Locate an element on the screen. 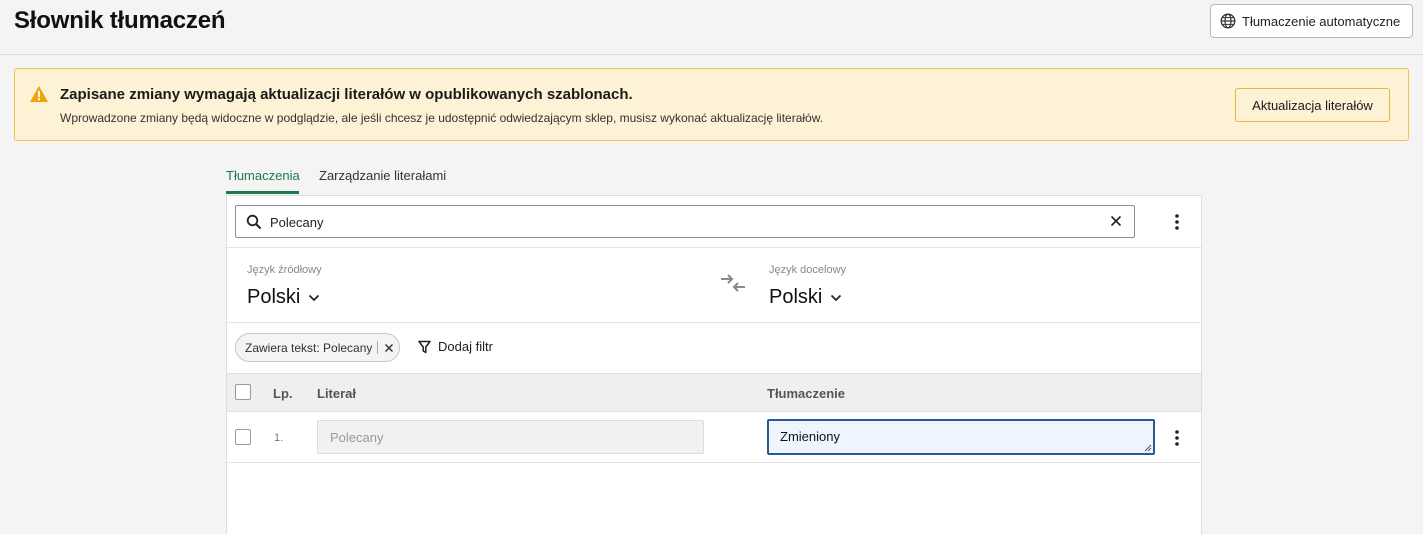 This screenshot has height=534, width=1423. add-filter-button: Dodaj filtr is located at coordinates (455, 346).